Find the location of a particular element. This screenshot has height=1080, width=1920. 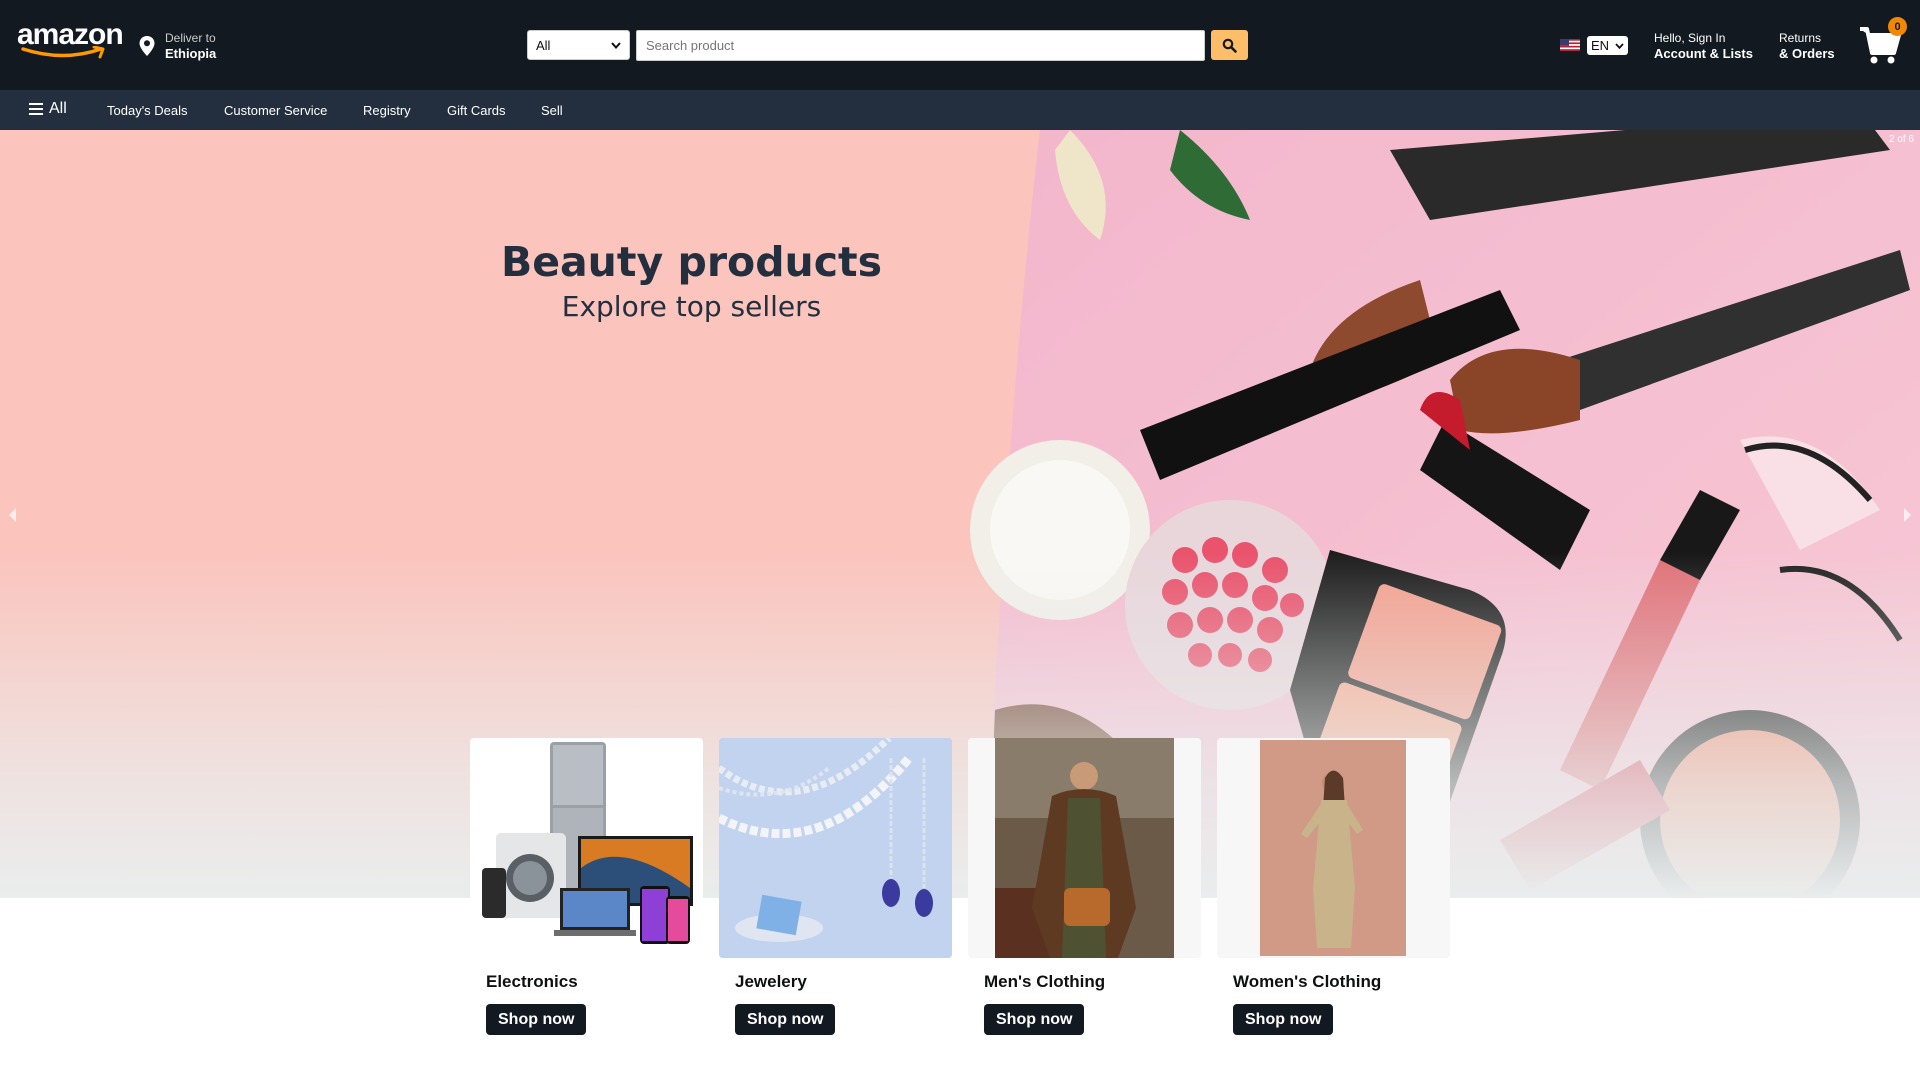

deliver-label: Deliver to is located at coordinates (190, 38).